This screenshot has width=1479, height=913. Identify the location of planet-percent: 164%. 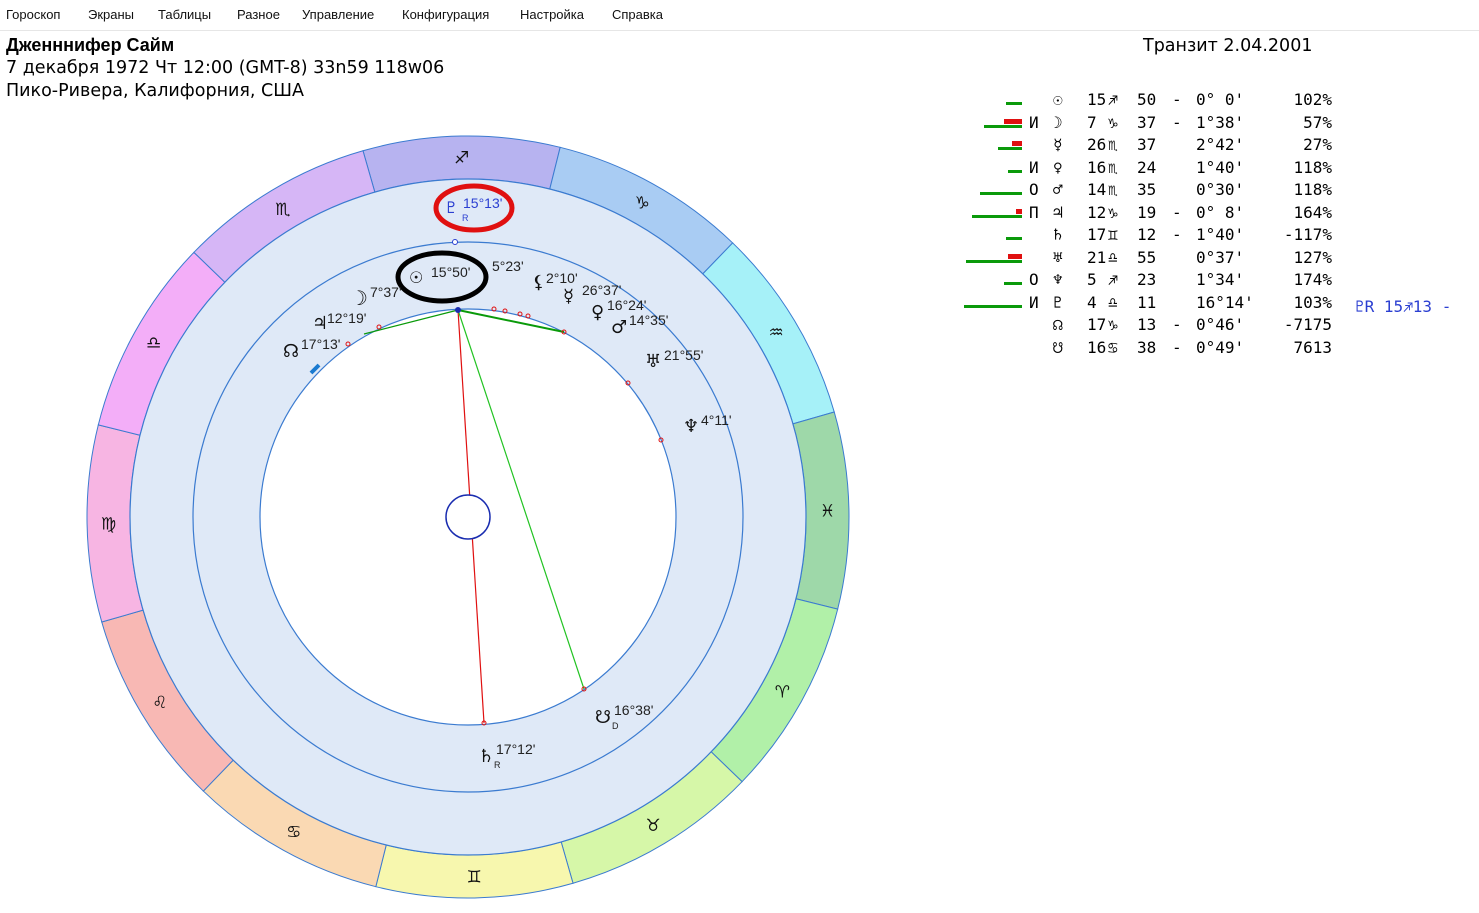
(1312, 212).